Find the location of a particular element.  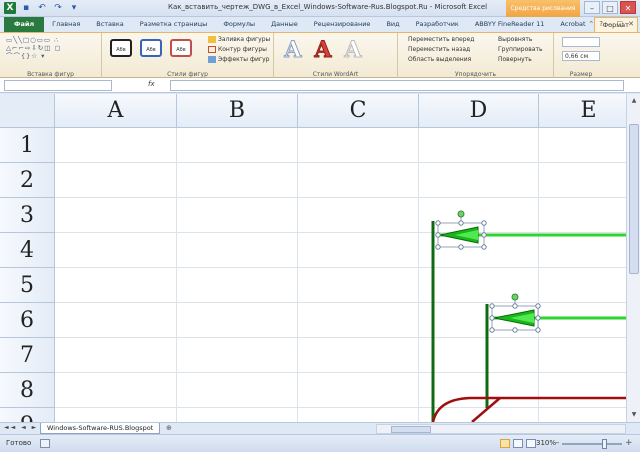

window-controls: – □ ✕ is located at coordinates (610, 7).